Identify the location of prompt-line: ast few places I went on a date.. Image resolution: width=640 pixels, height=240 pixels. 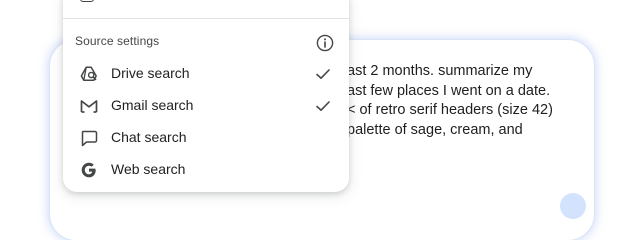
(449, 90).